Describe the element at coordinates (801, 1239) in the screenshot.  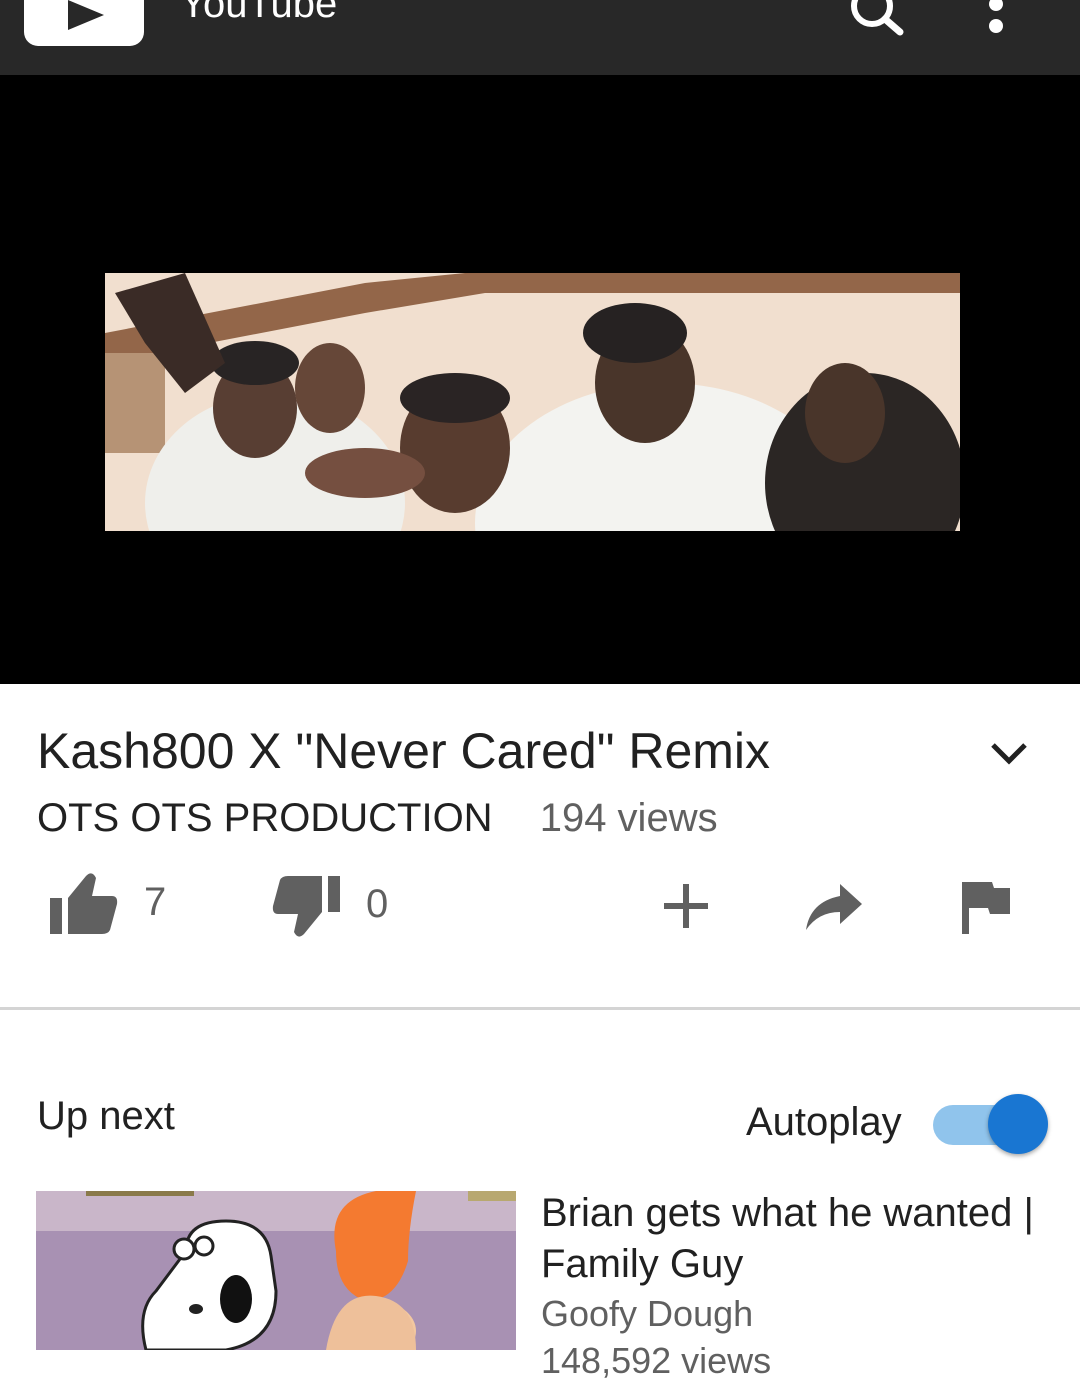
I see `recommended-title: Brian gets what he wanted | Family Guy` at that location.